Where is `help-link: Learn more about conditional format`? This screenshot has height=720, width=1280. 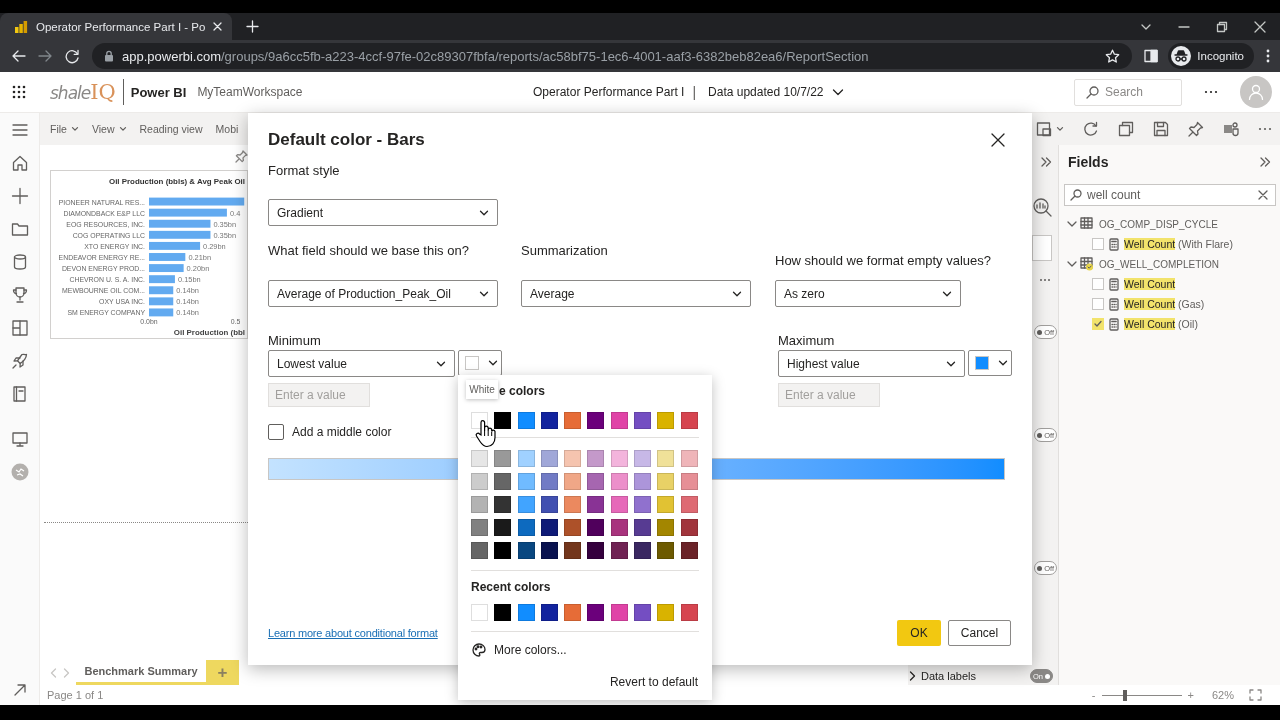 help-link: Learn more about conditional format is located at coordinates (353, 633).